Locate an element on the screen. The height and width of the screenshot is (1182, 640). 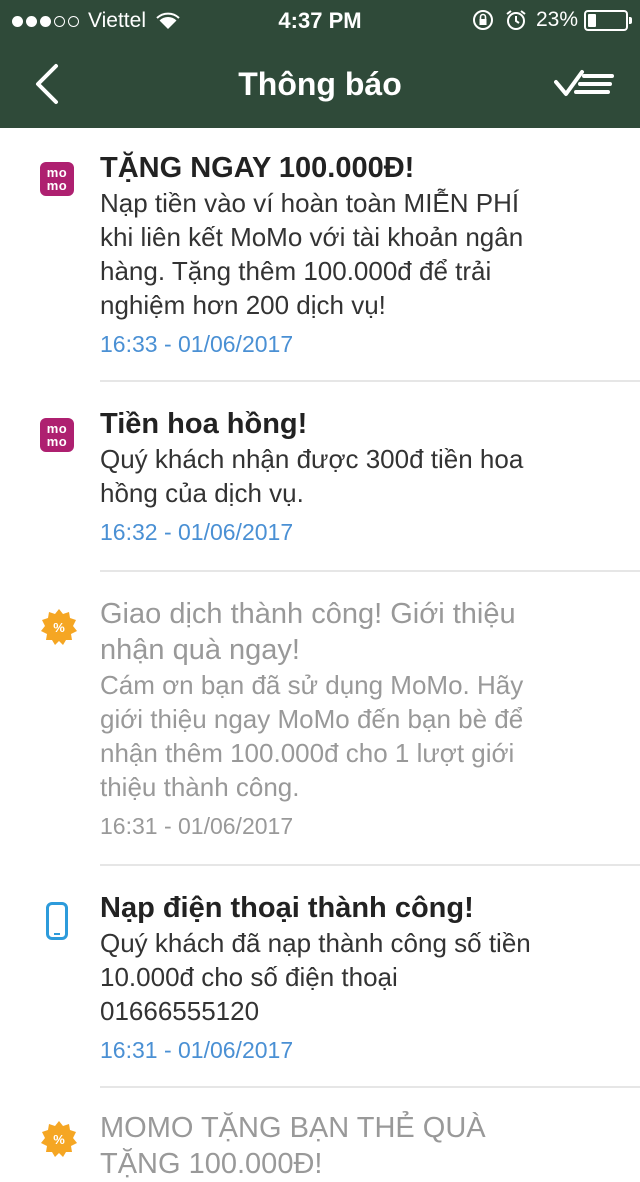
phone-icon is located at coordinates (57, 921).